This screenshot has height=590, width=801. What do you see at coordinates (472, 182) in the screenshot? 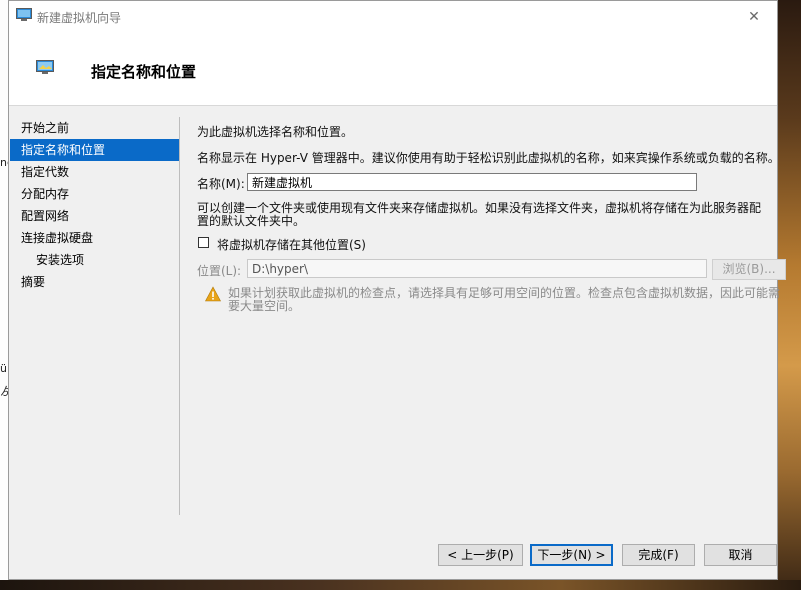
I see `name-input` at bounding box center [472, 182].